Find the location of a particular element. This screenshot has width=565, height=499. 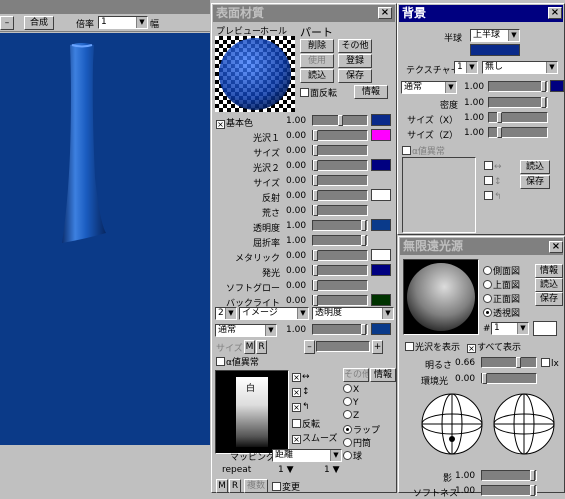

repeat-x: 1 ▼ is located at coordinates (286, 470).